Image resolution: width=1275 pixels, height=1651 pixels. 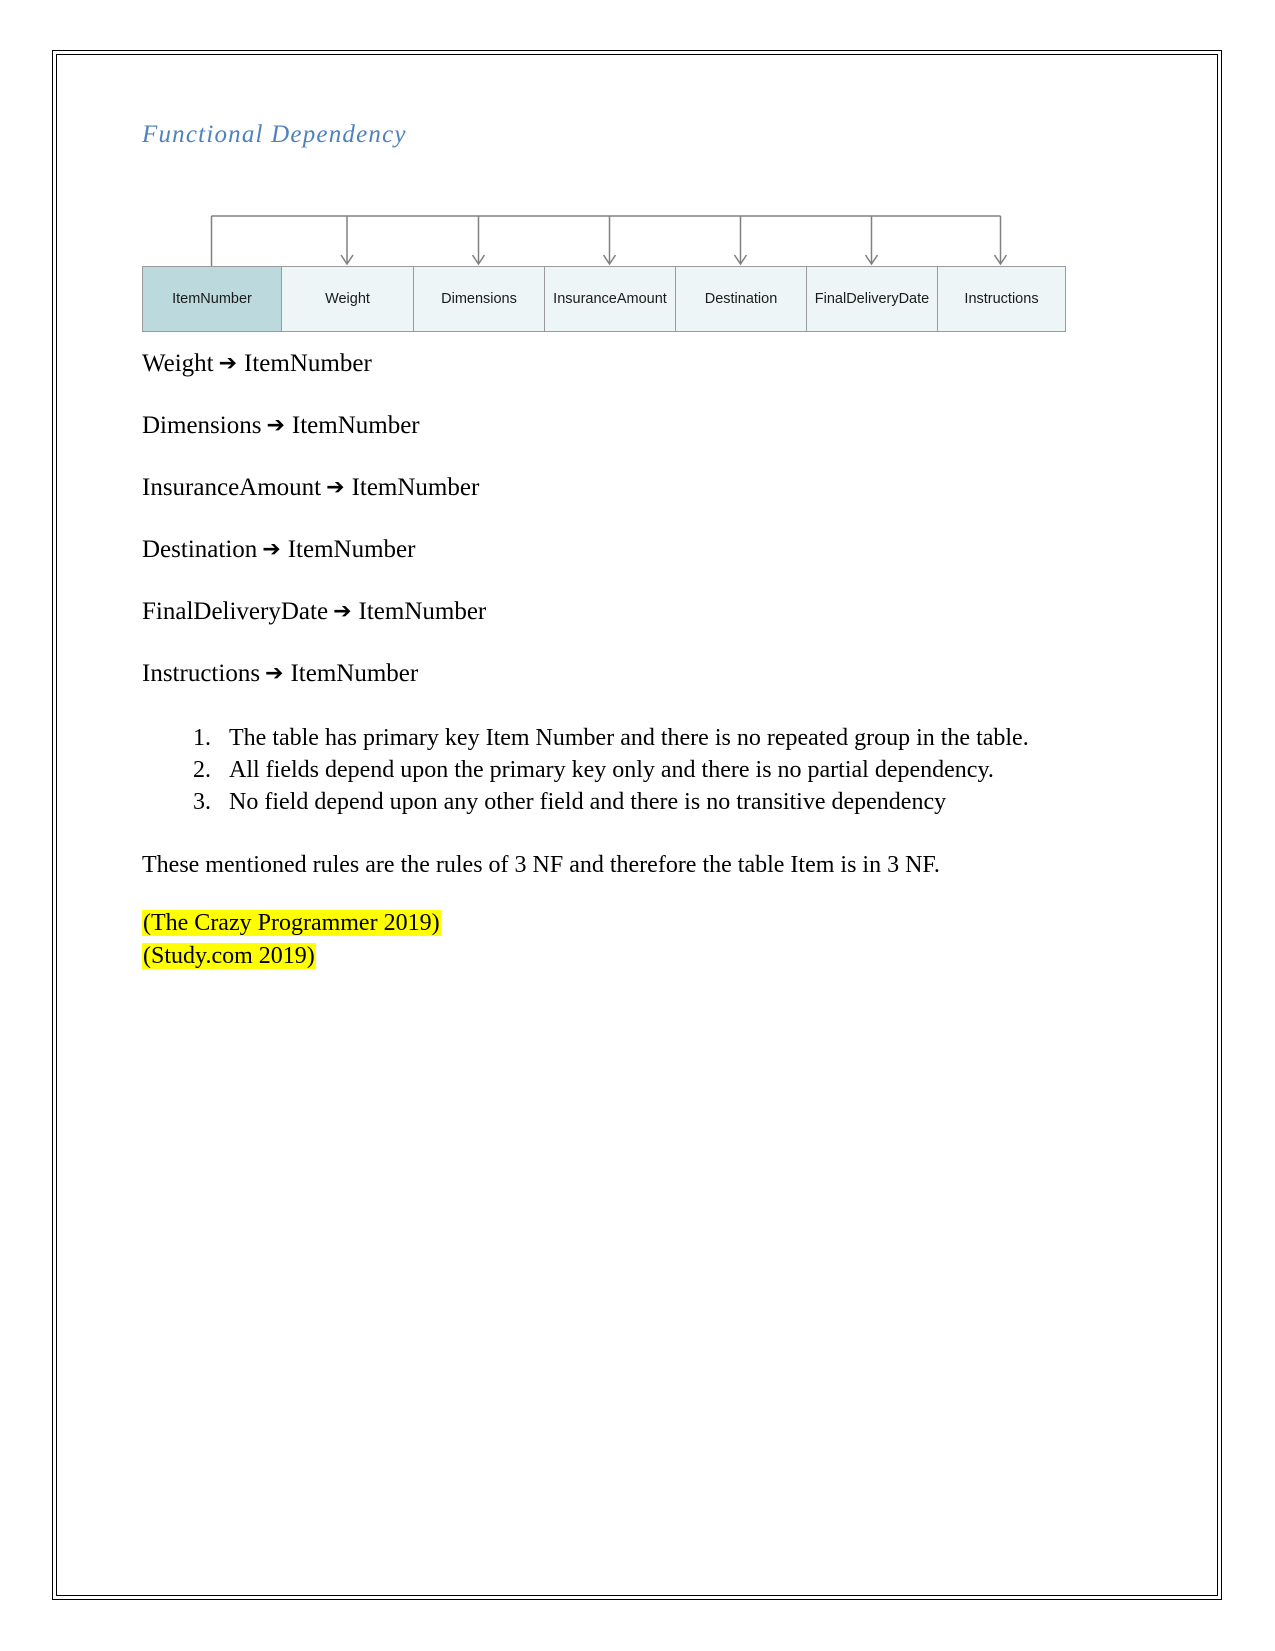 What do you see at coordinates (612, 673) in the screenshot?
I see `dependency-statement: Instructions ➔ ItemNumber` at bounding box center [612, 673].